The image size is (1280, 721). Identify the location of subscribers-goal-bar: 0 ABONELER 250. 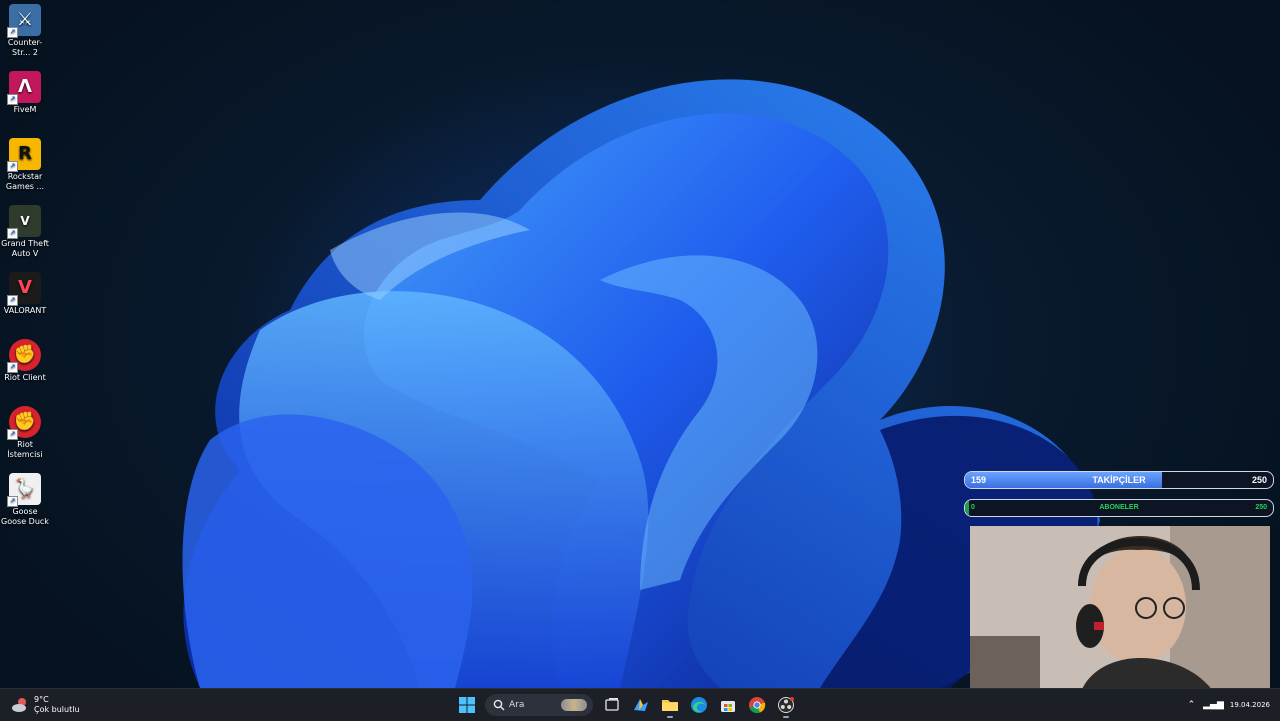
(1119, 508).